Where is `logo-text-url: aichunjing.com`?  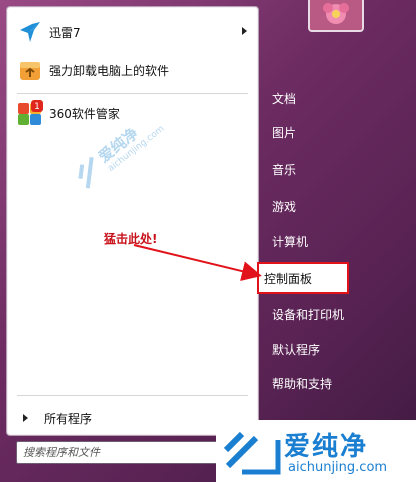
logo-text-url: aichunjing.com is located at coordinates (338, 467).